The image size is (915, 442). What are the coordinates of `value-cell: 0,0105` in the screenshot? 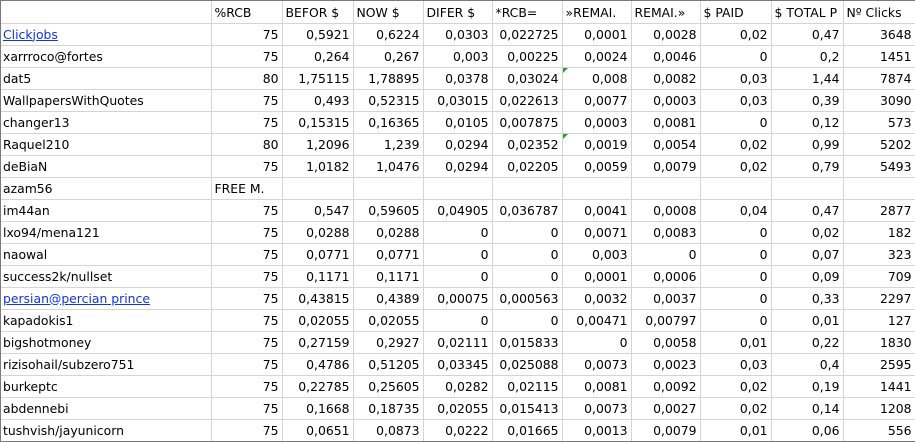 It's located at (458, 122).